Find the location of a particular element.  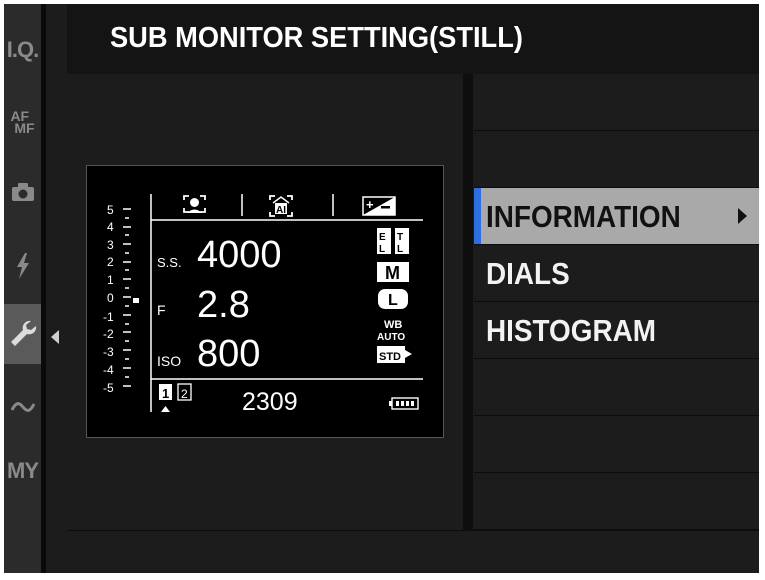

svg-text: 2 is located at coordinates (184, 394).